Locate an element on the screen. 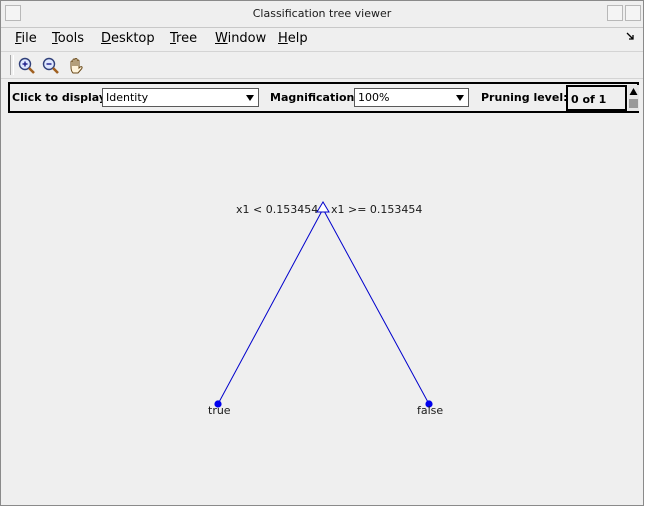 The image size is (646, 508). pruning-level-field: 0 of 1 is located at coordinates (596, 98).